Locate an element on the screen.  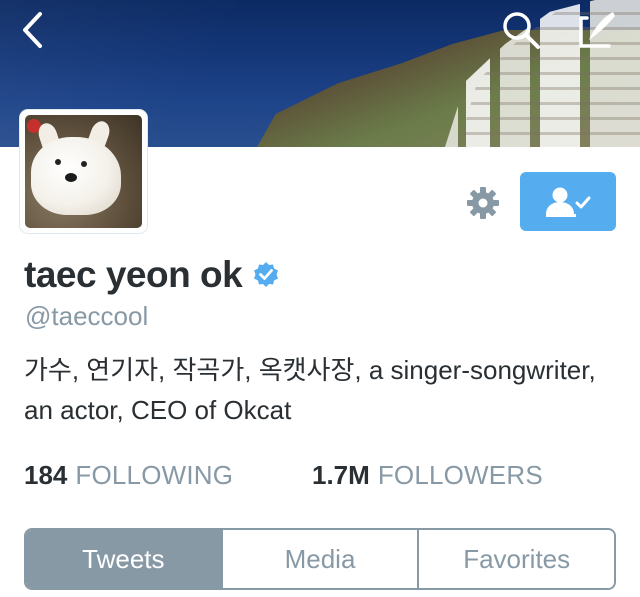
avatar-photo is located at coordinates (83, 171).